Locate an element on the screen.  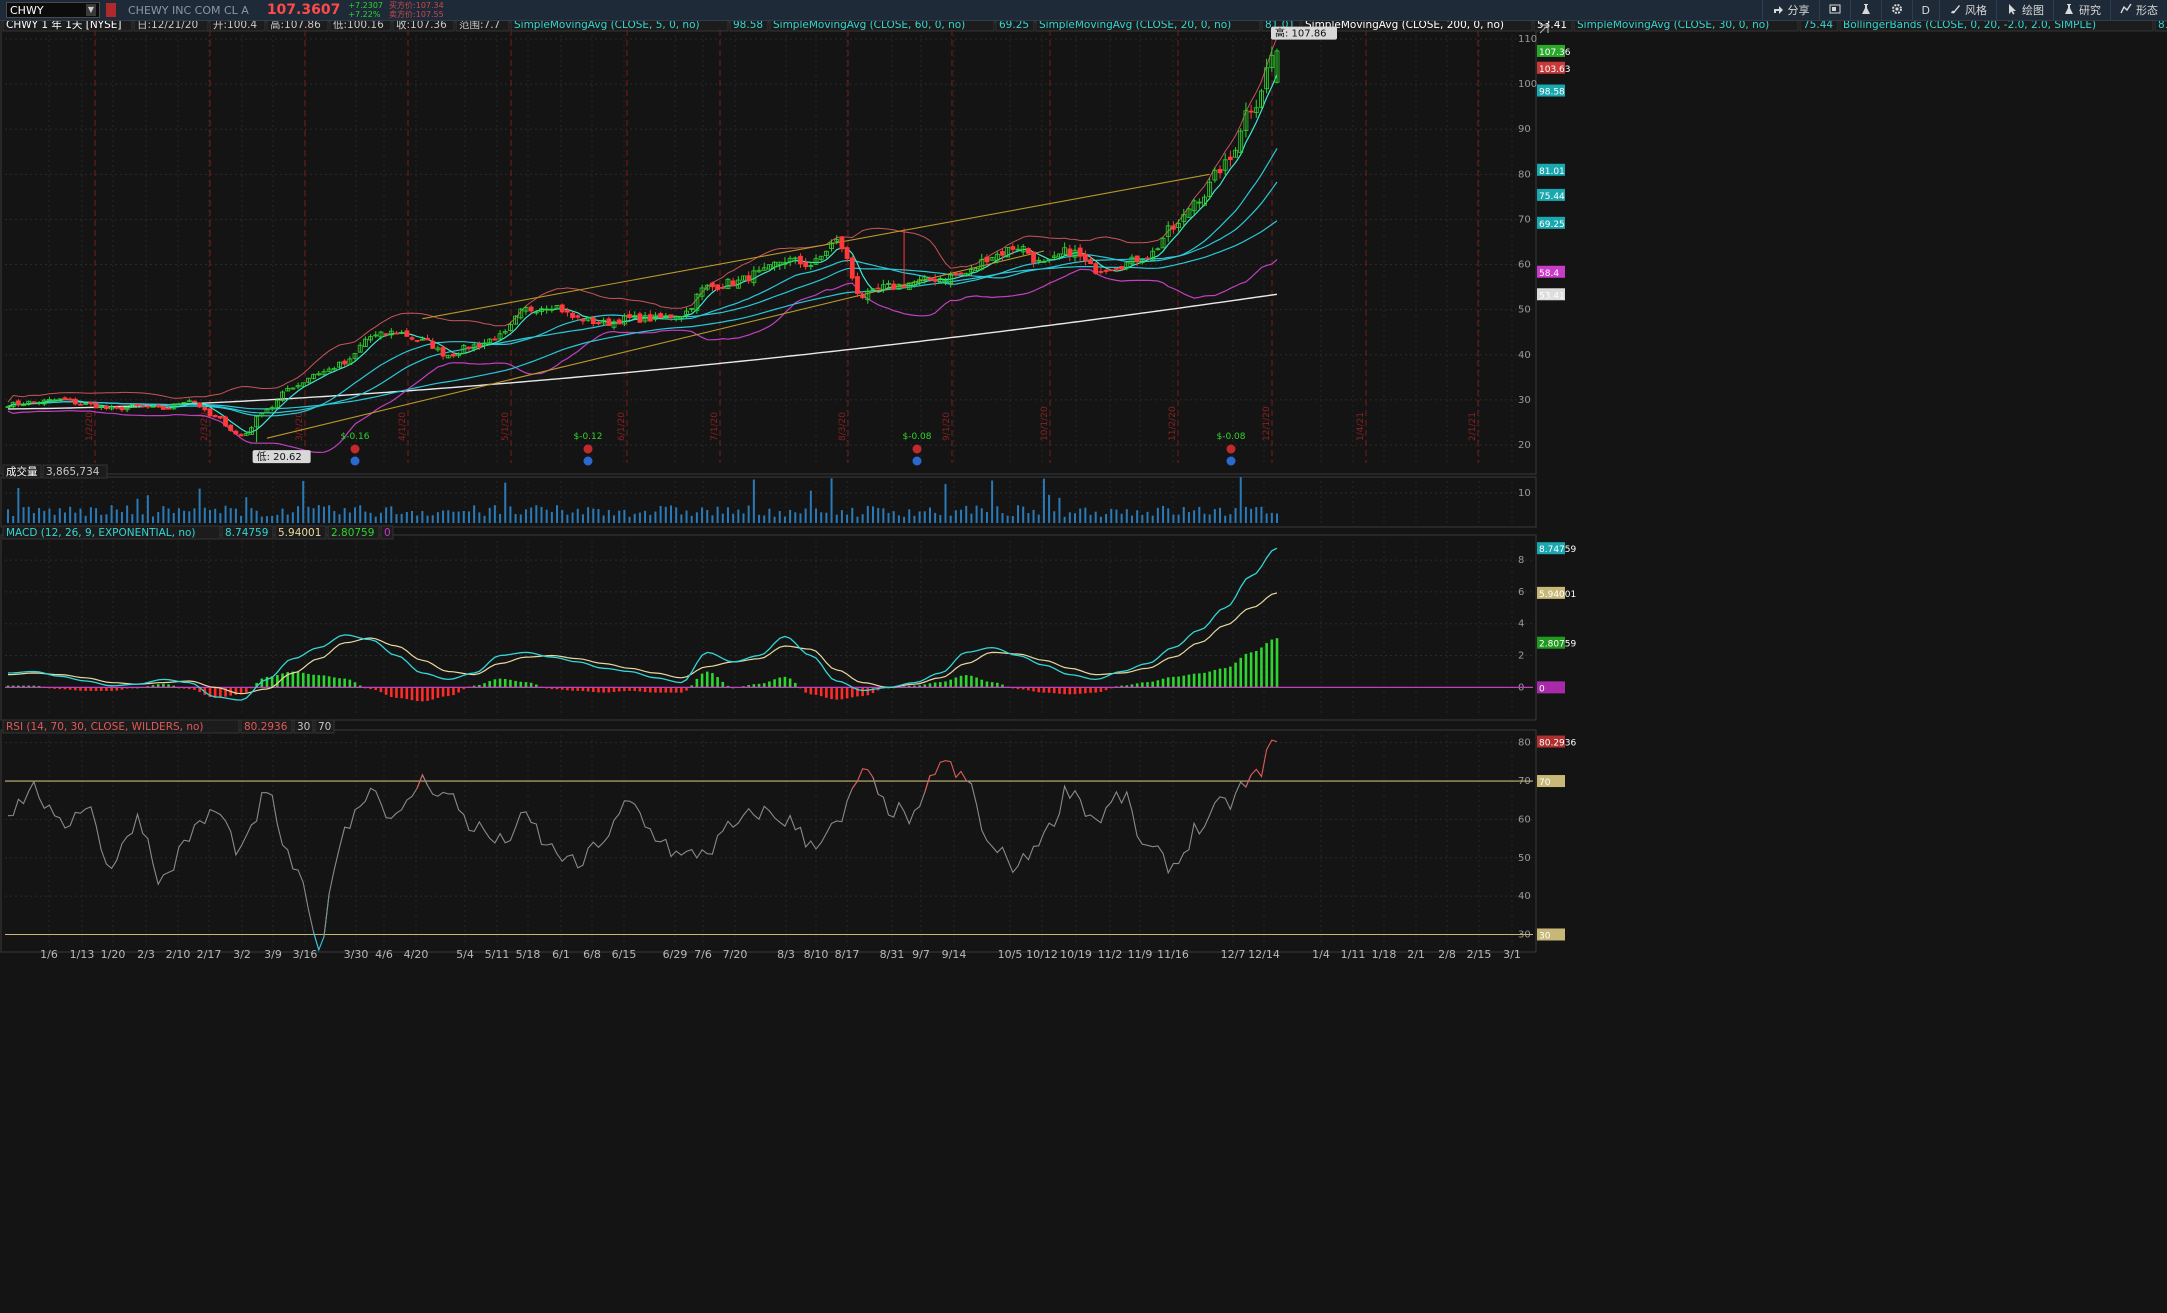
toolbar-share-button: 分享 is located at coordinates (1790, 10).